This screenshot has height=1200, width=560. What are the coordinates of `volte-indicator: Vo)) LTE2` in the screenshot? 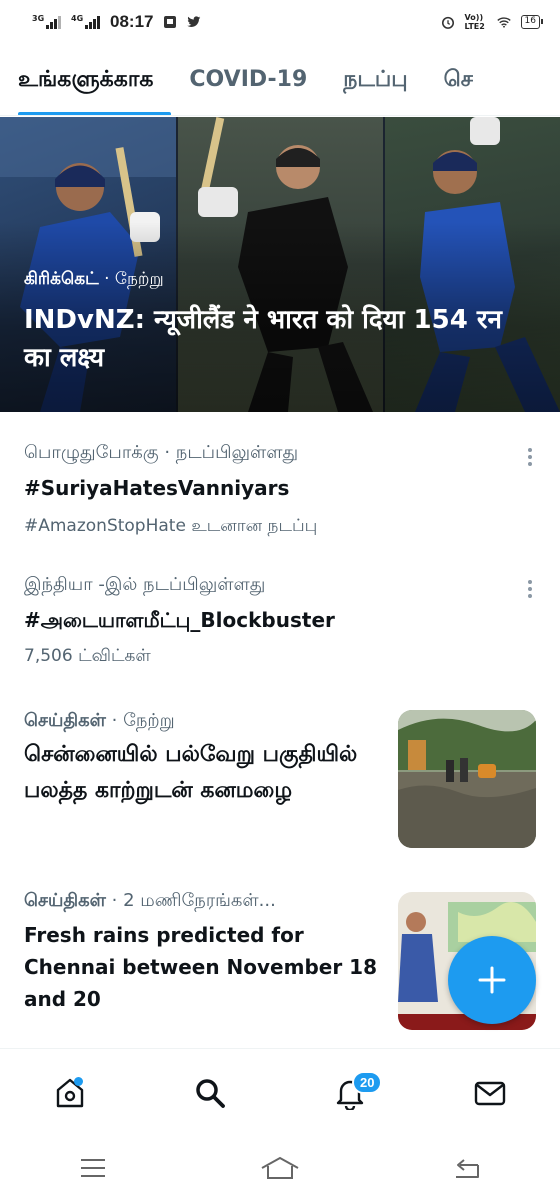 It's located at (474, 22).